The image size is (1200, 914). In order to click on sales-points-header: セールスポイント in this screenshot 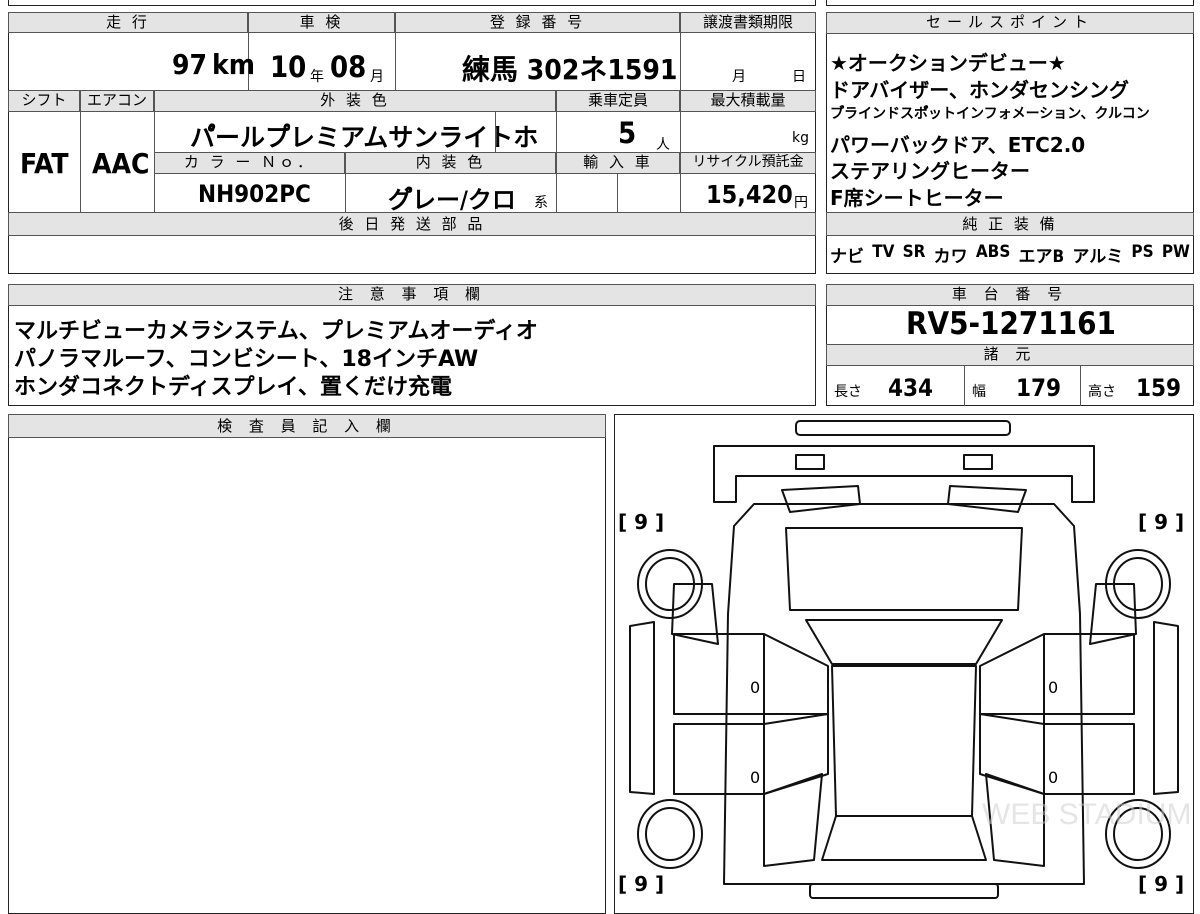, I will do `click(1010, 23)`.